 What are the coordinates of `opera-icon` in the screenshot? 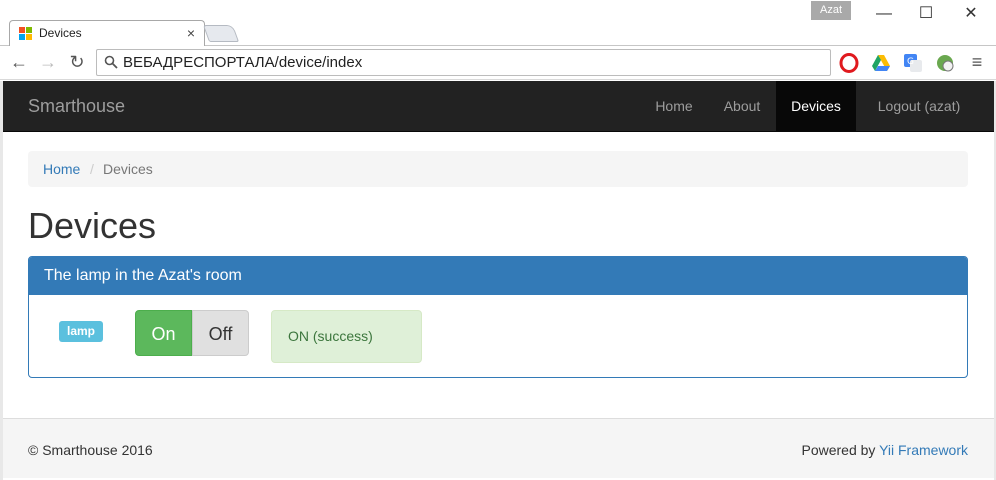 It's located at (849, 63).